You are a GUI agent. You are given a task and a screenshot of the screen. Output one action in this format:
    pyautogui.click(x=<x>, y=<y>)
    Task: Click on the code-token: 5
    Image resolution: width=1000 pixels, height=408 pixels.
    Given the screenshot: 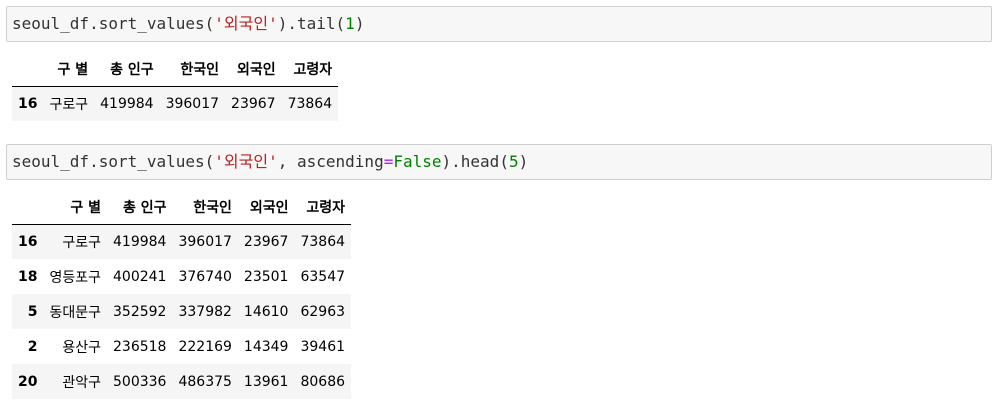 What is the action you would take?
    pyautogui.click(x=513, y=161)
    